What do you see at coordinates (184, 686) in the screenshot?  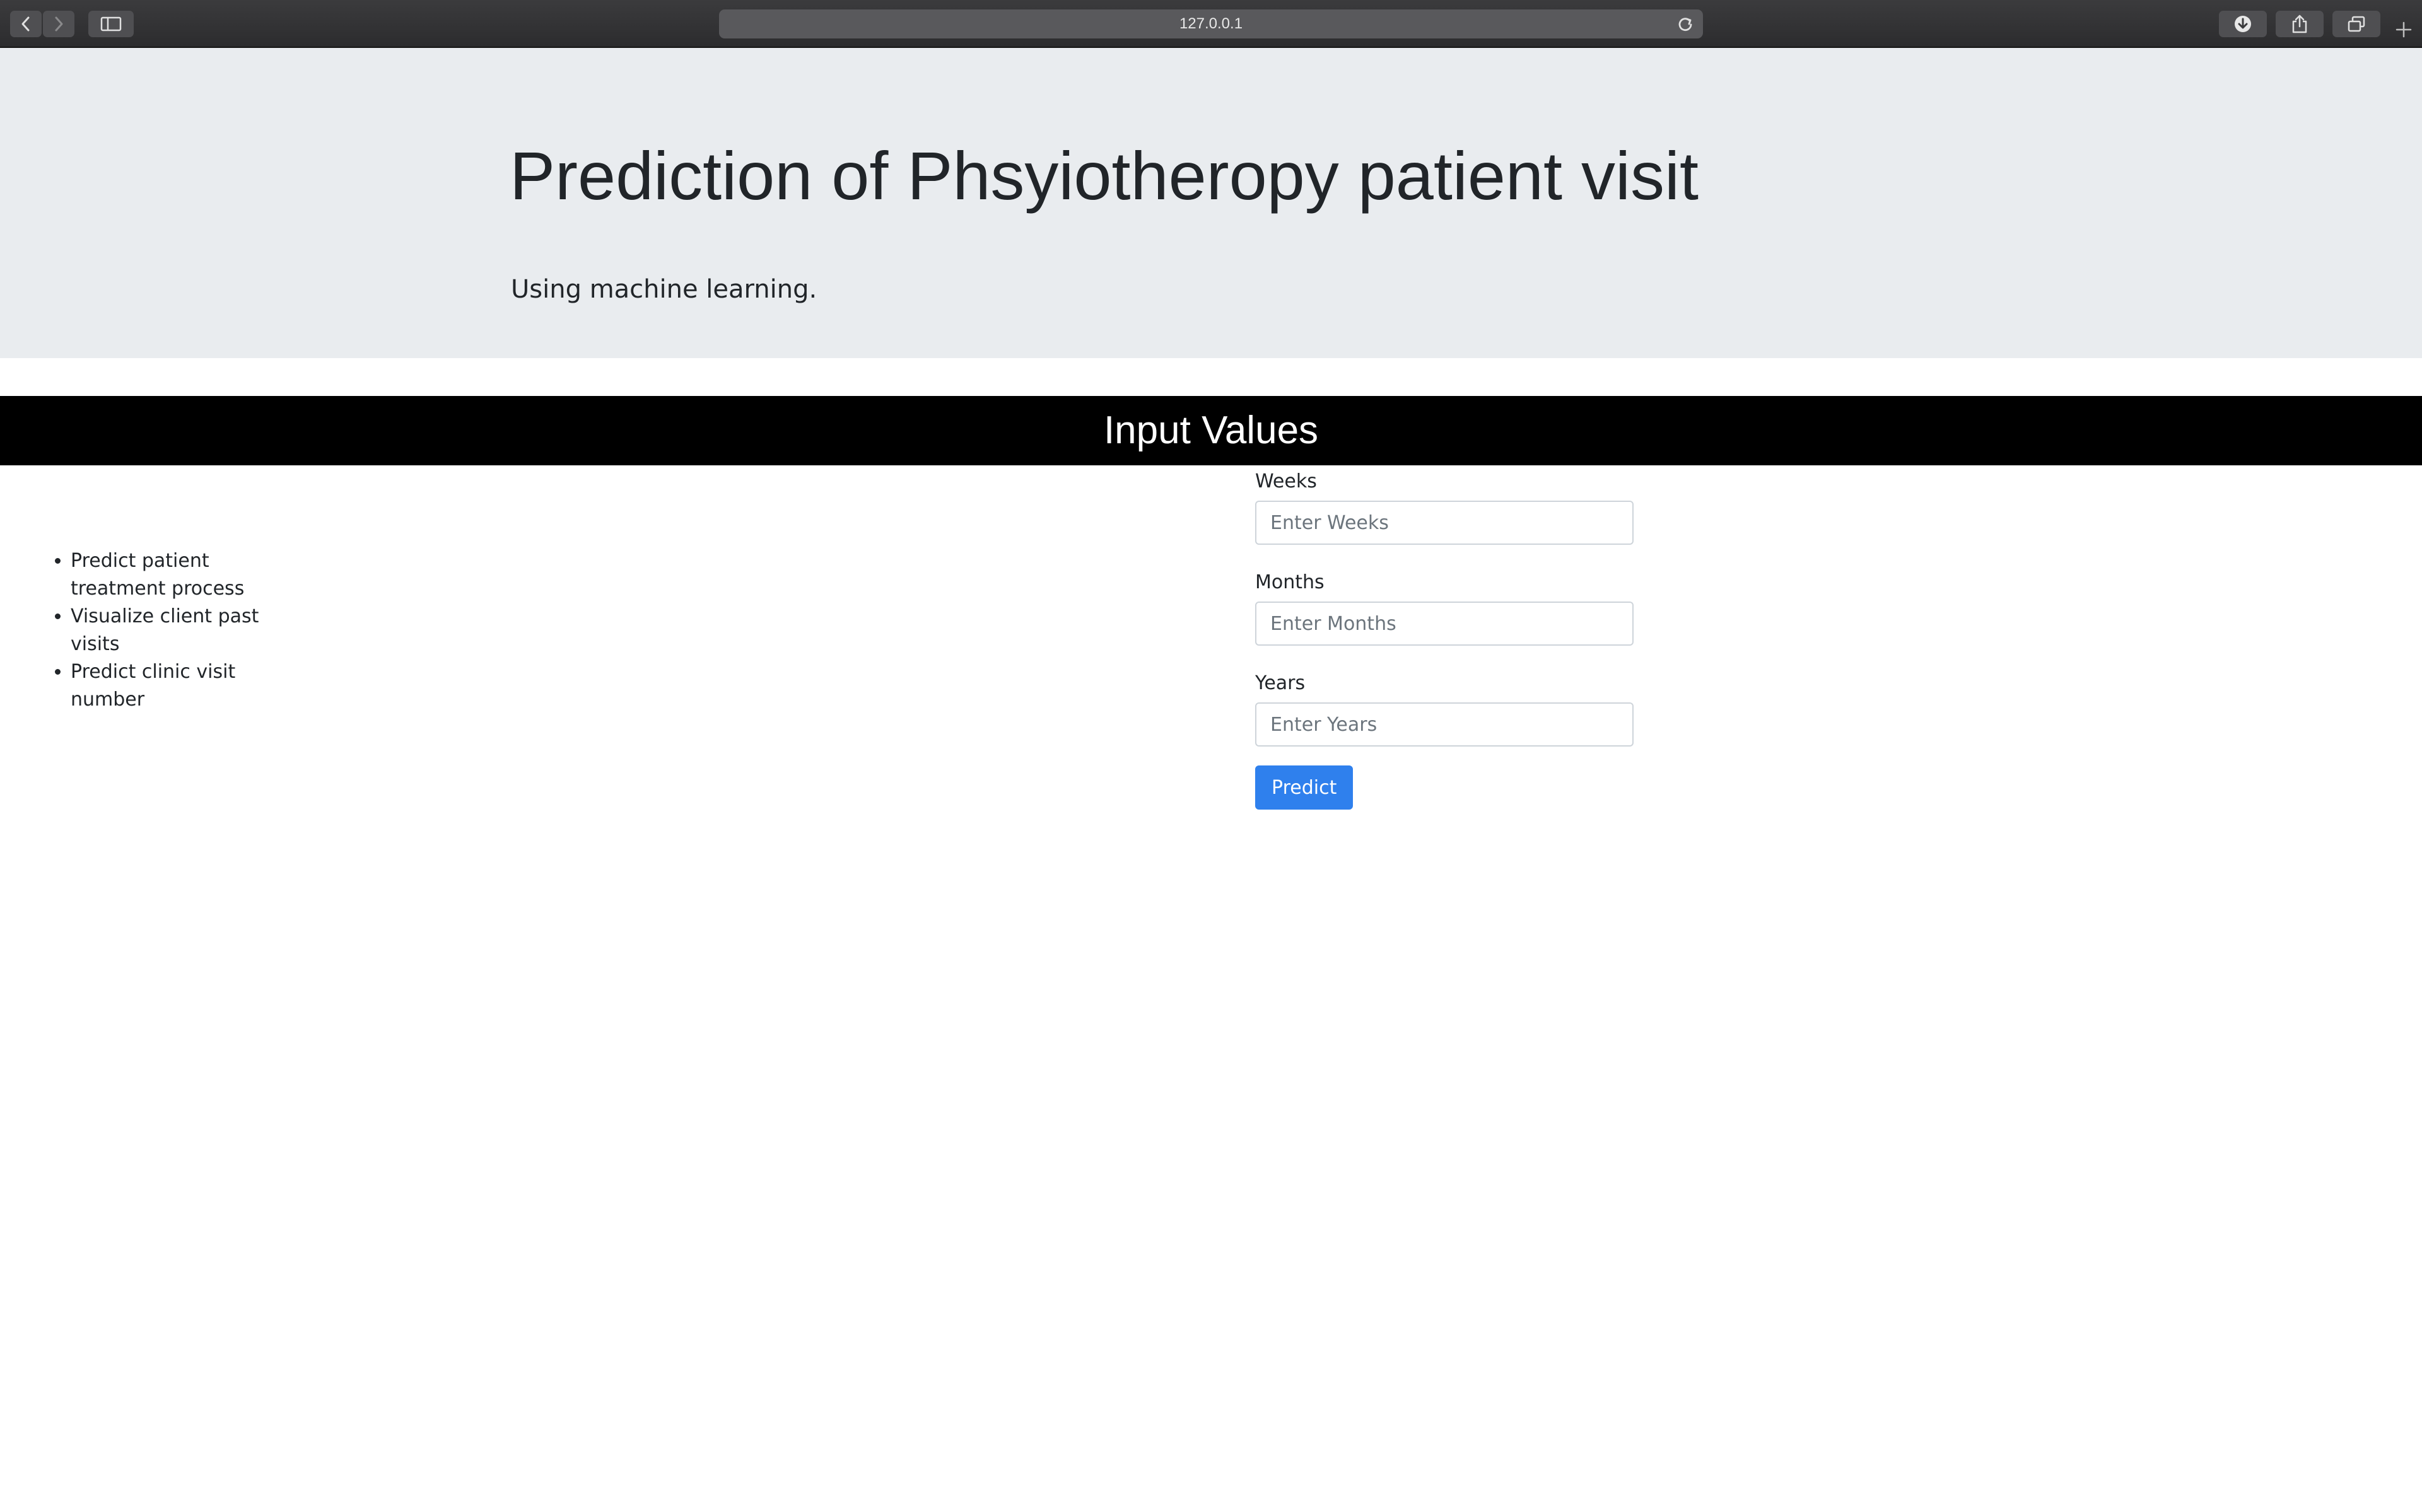 I see `list-item: Predict clinic visit number` at bounding box center [184, 686].